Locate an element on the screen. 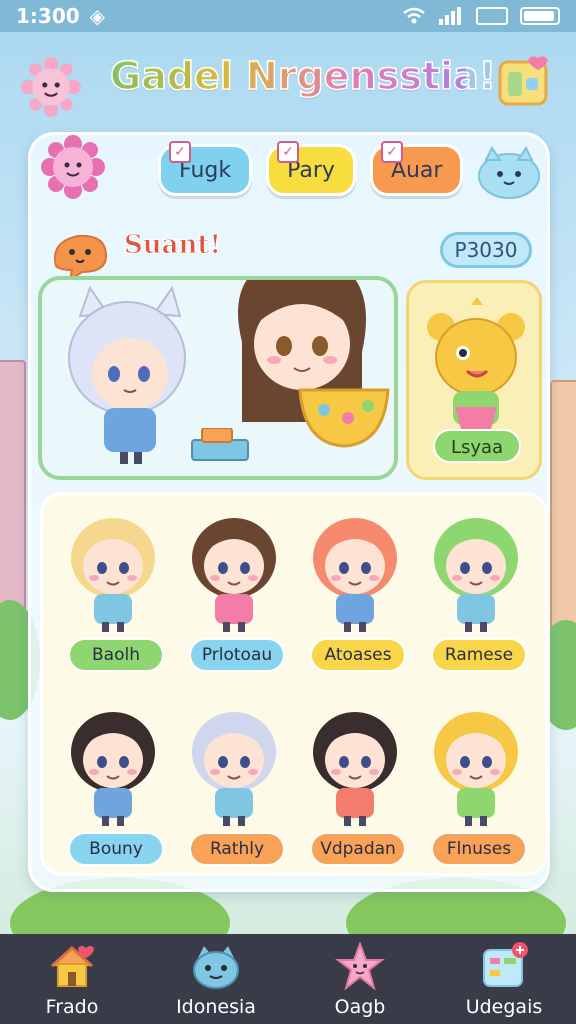 Image resolution: width=576 pixels, height=1024 pixels. character-card: Vdpadan is located at coordinates (354, 785).